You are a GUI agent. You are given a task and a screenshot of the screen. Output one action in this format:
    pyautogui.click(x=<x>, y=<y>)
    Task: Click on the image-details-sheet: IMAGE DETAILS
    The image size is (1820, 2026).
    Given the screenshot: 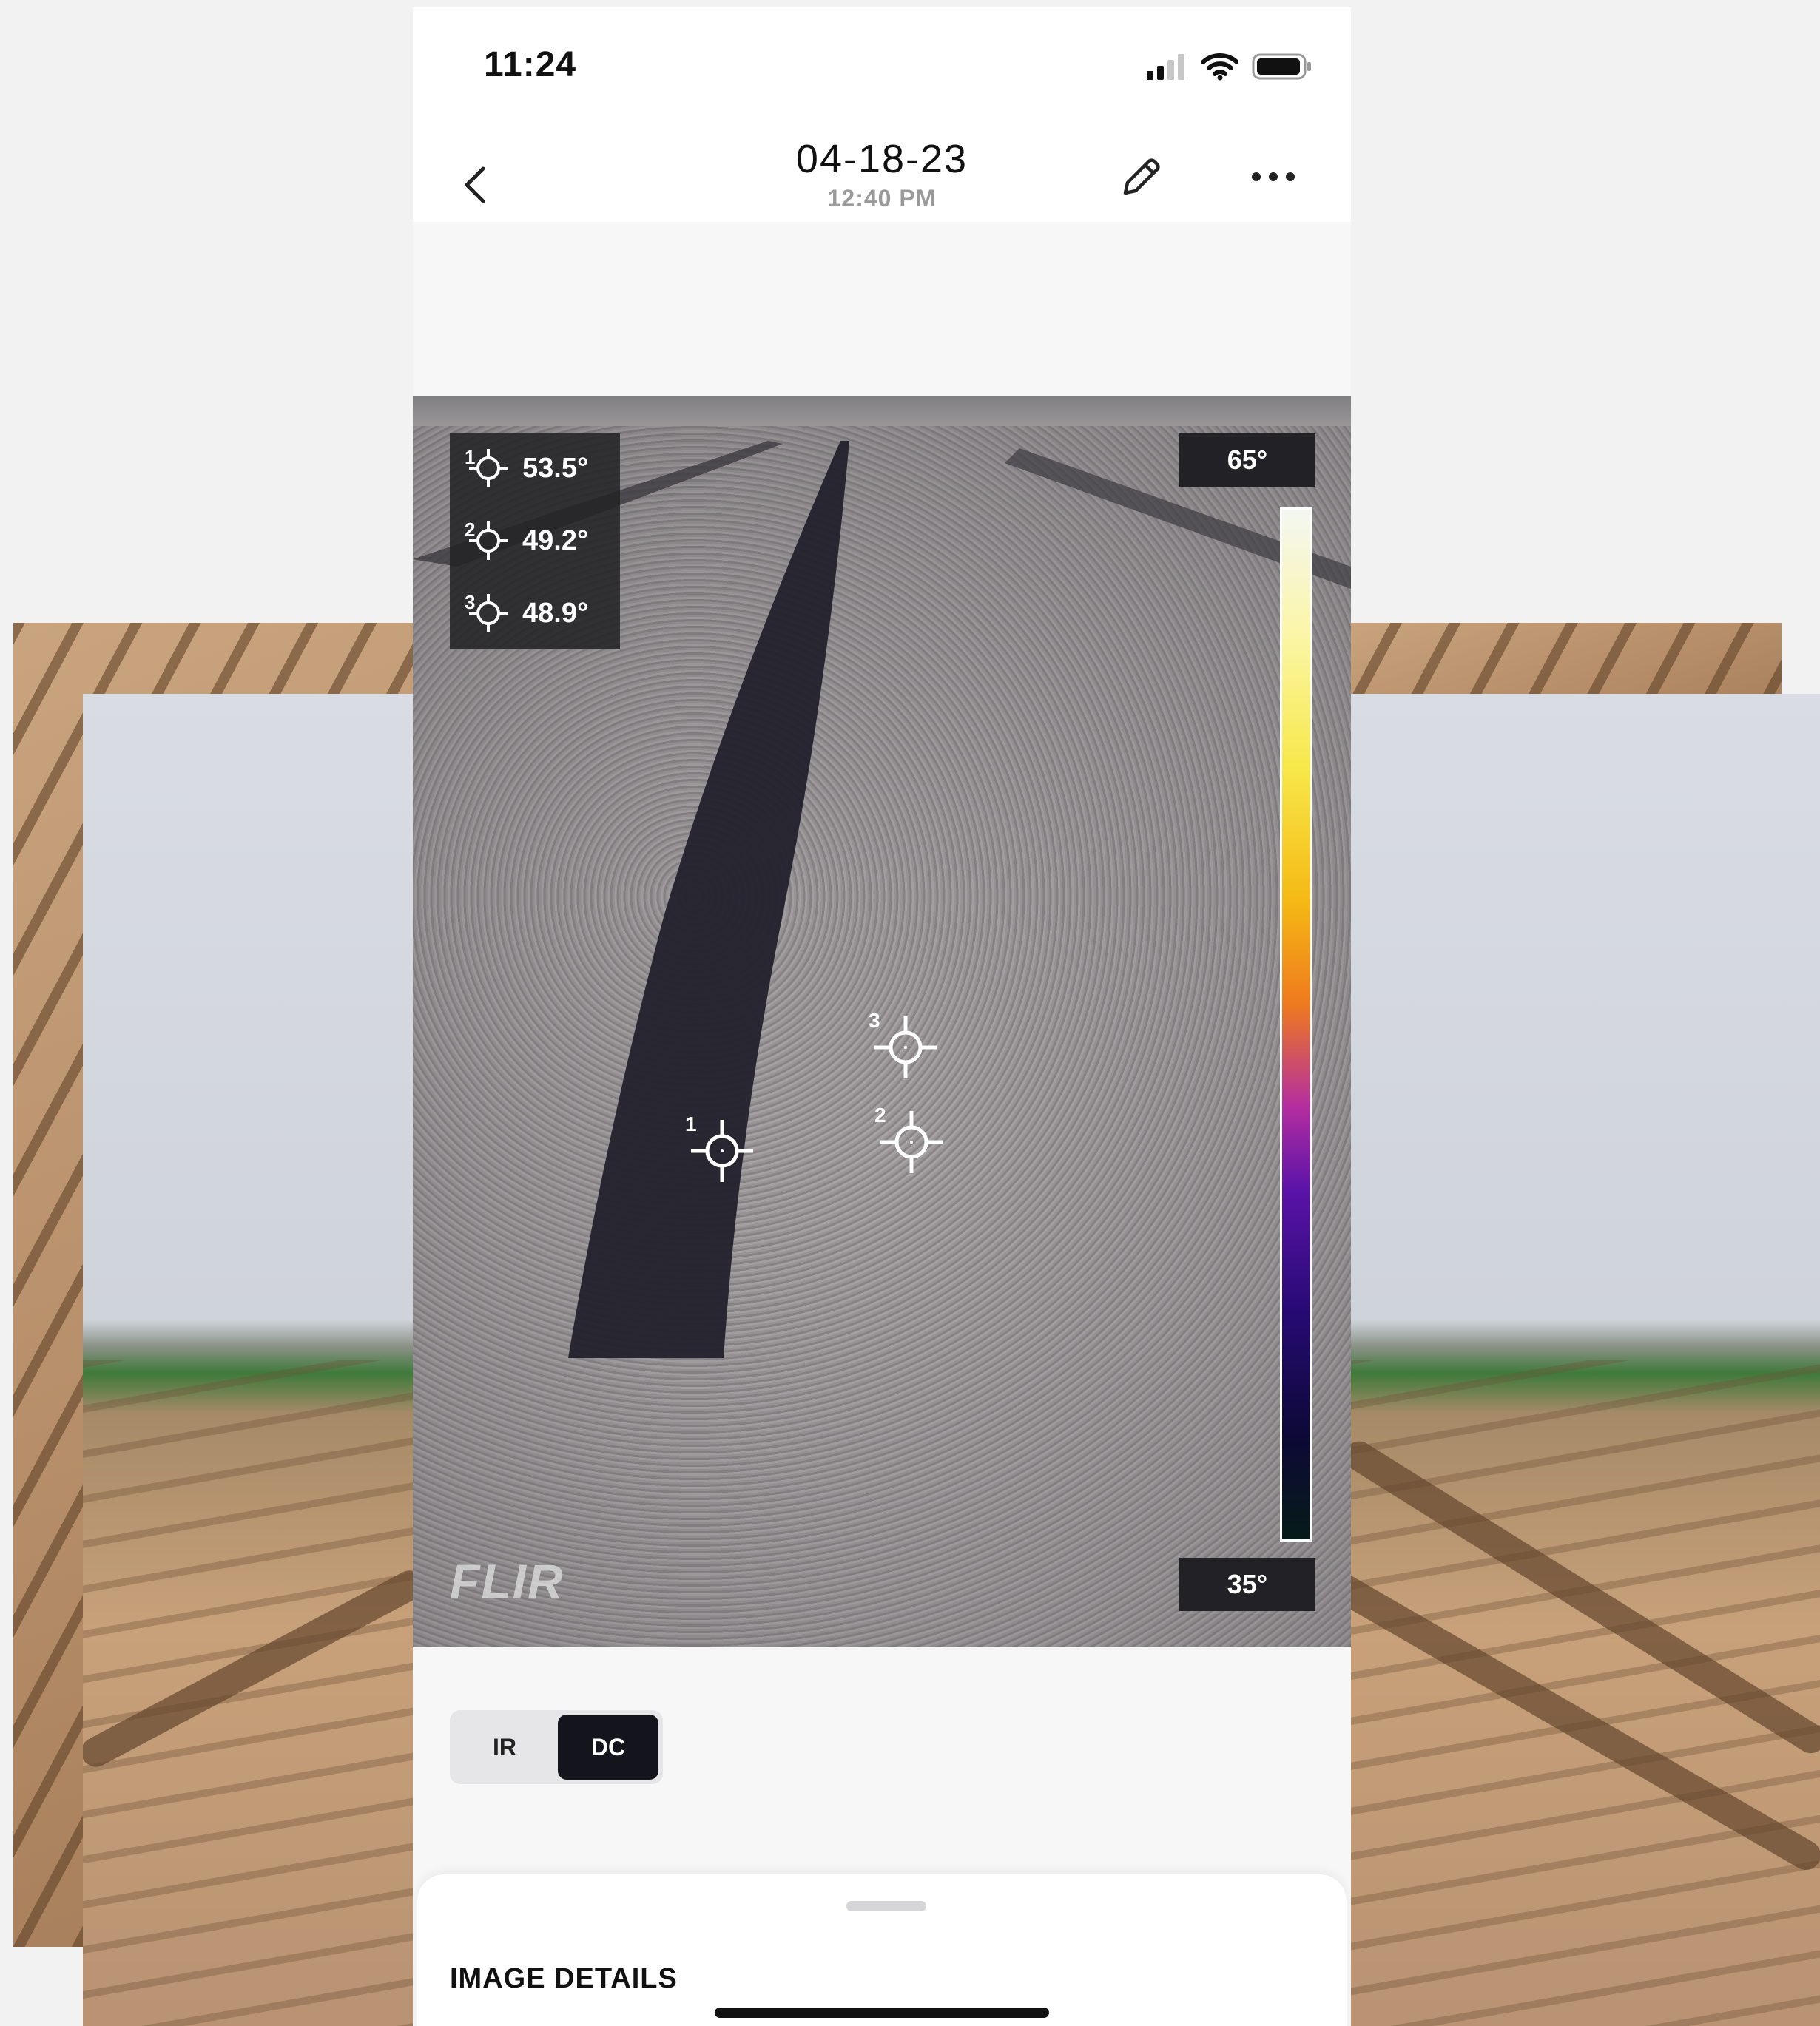 What is the action you would take?
    pyautogui.click(x=882, y=1950)
    